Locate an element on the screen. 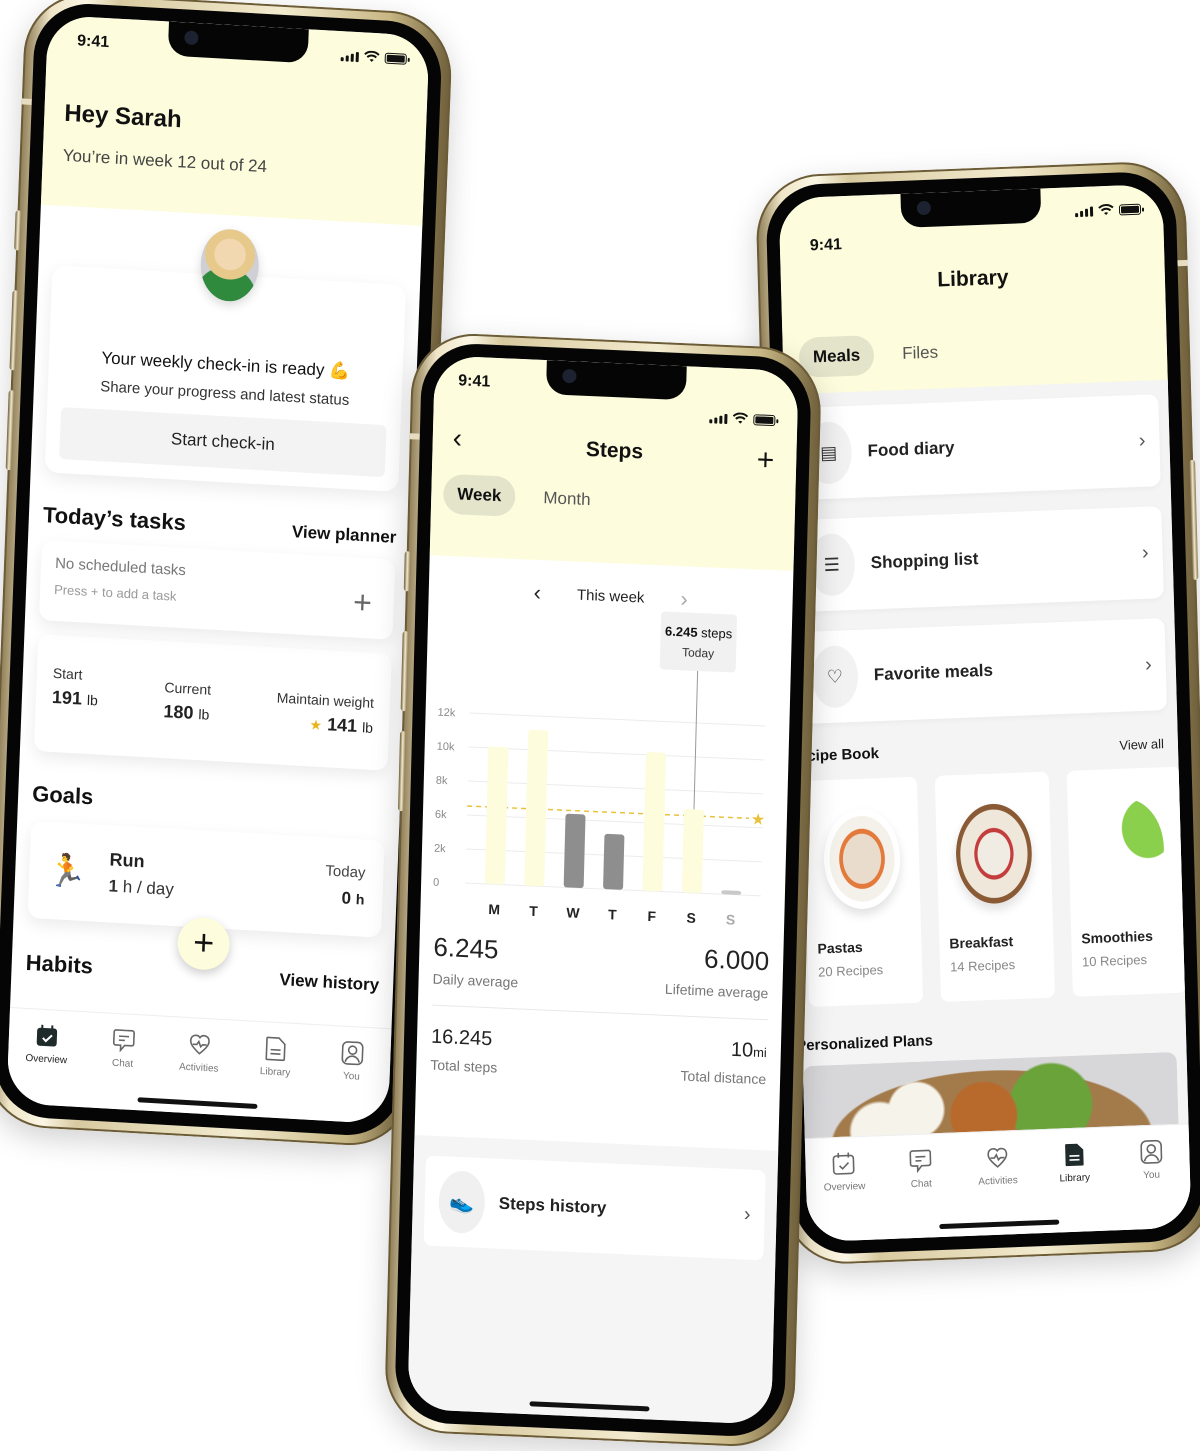 The image size is (1200, 1451). personalized-plans-title: Personalized Plans is located at coordinates (864, 1043).